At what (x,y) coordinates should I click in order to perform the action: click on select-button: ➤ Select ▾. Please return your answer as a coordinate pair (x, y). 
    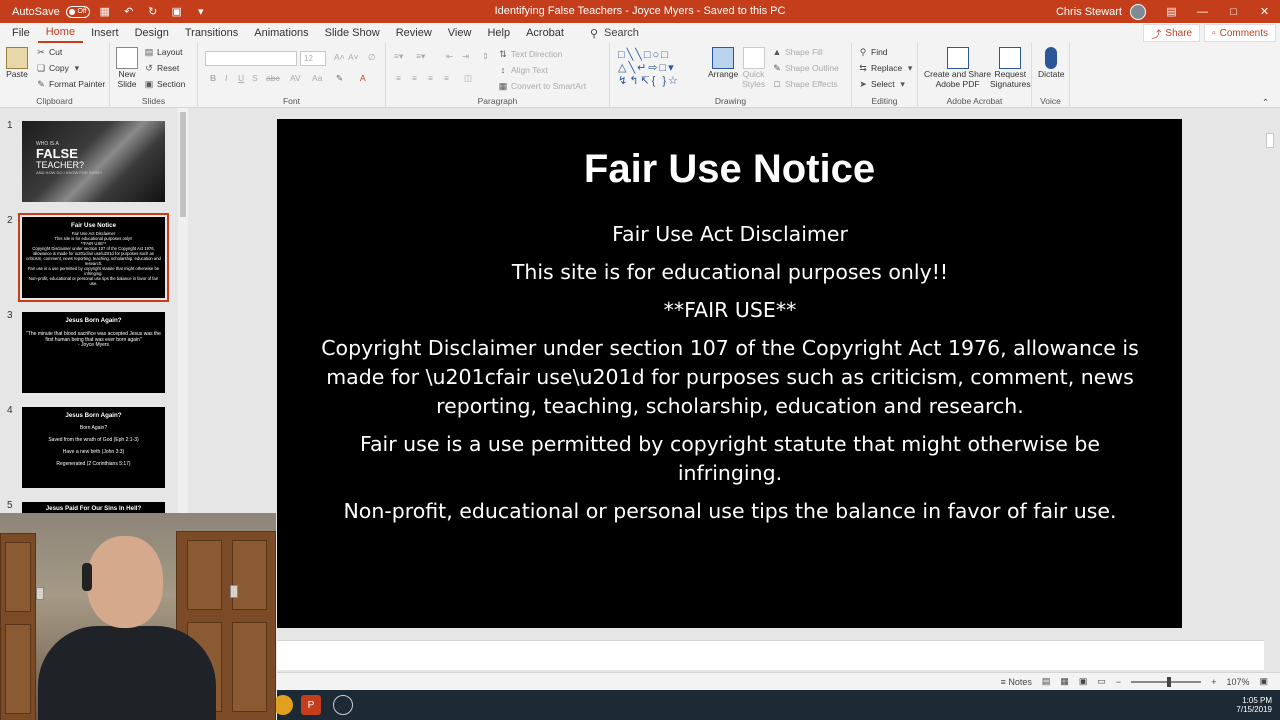
    Looking at the image, I should click on (883, 84).